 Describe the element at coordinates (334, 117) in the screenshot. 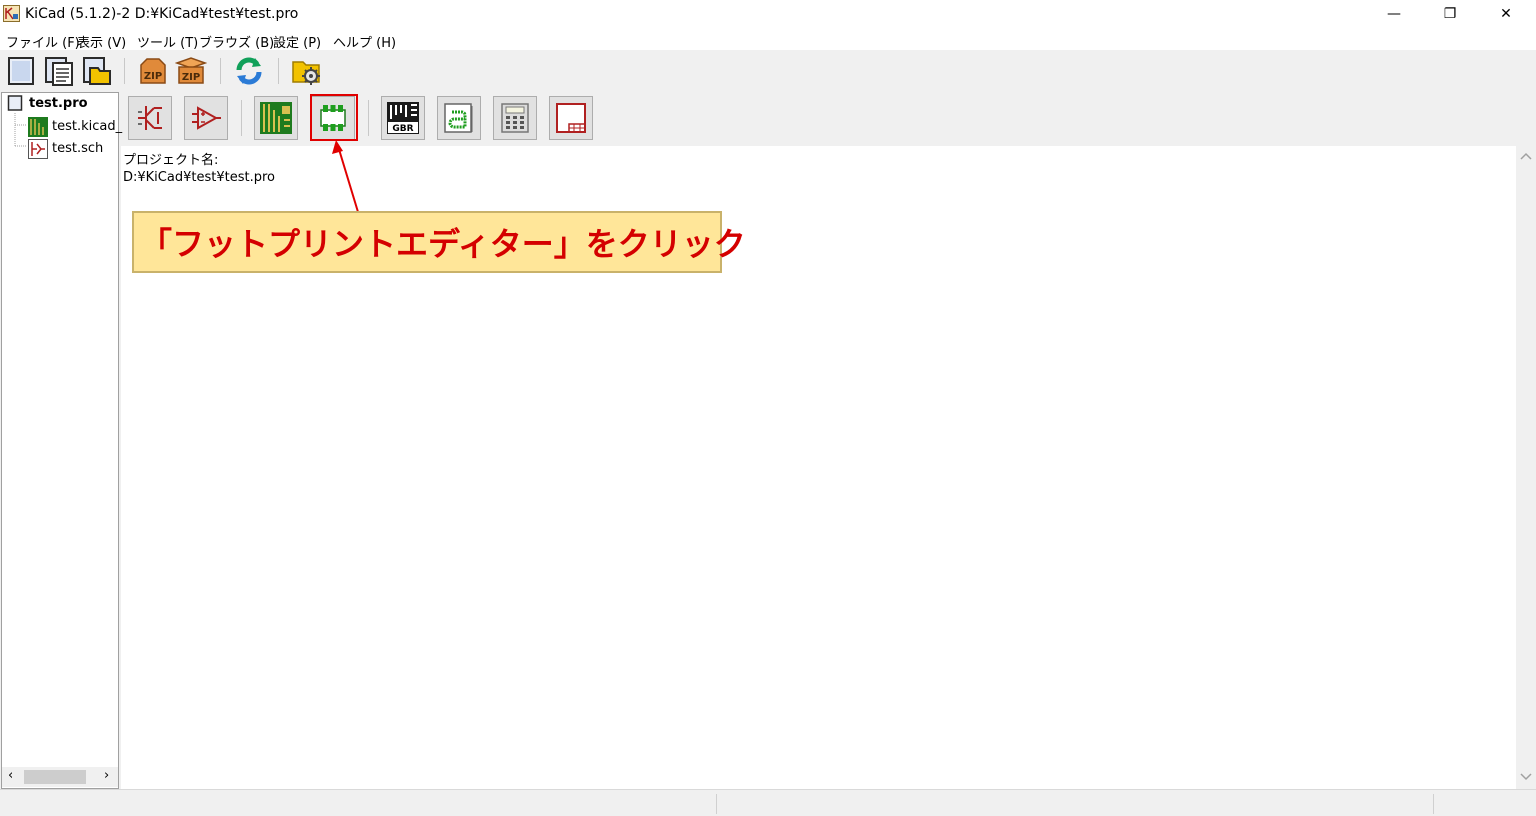

I see `footprint-editor-highlight` at that location.